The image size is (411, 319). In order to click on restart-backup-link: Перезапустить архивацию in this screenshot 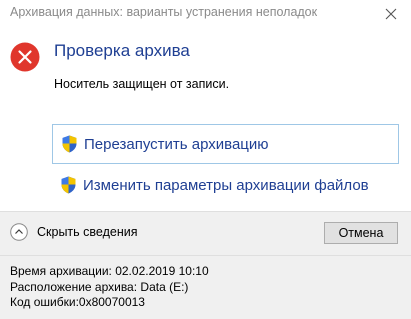, I will do `click(225, 144)`.